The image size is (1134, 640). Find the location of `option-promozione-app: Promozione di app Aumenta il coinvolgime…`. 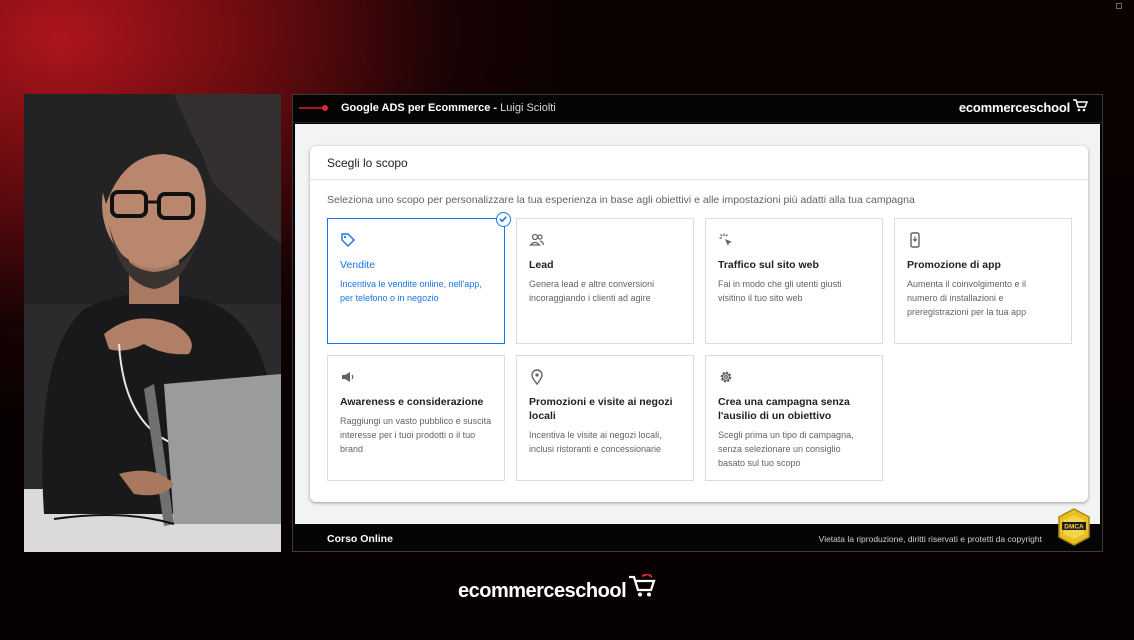

option-promozione-app: Promozione di app Aumenta il coinvolgime… is located at coordinates (983, 281).